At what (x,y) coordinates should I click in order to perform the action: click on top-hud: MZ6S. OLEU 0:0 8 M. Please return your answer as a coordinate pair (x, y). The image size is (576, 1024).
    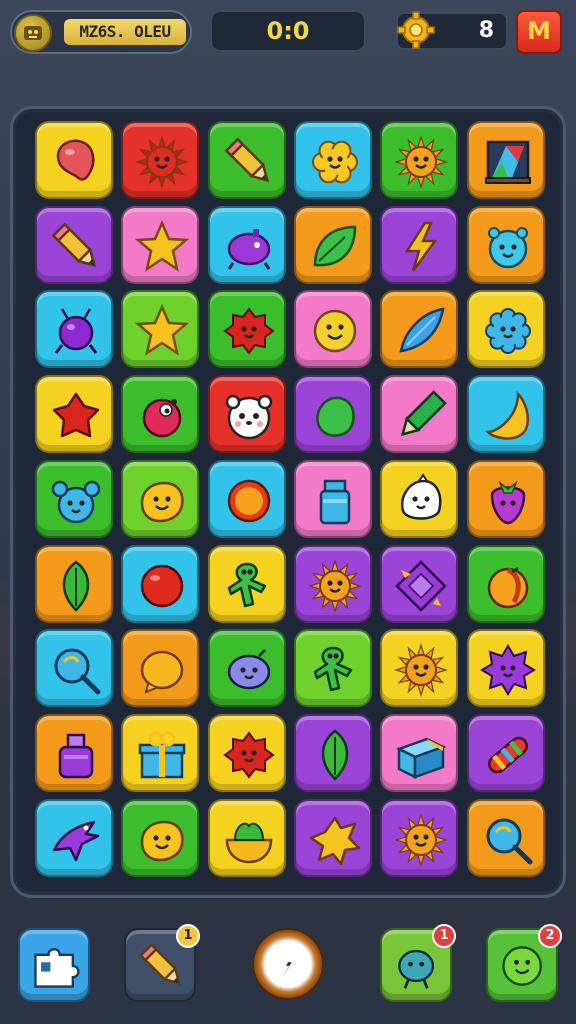
    Looking at the image, I should click on (288, 32).